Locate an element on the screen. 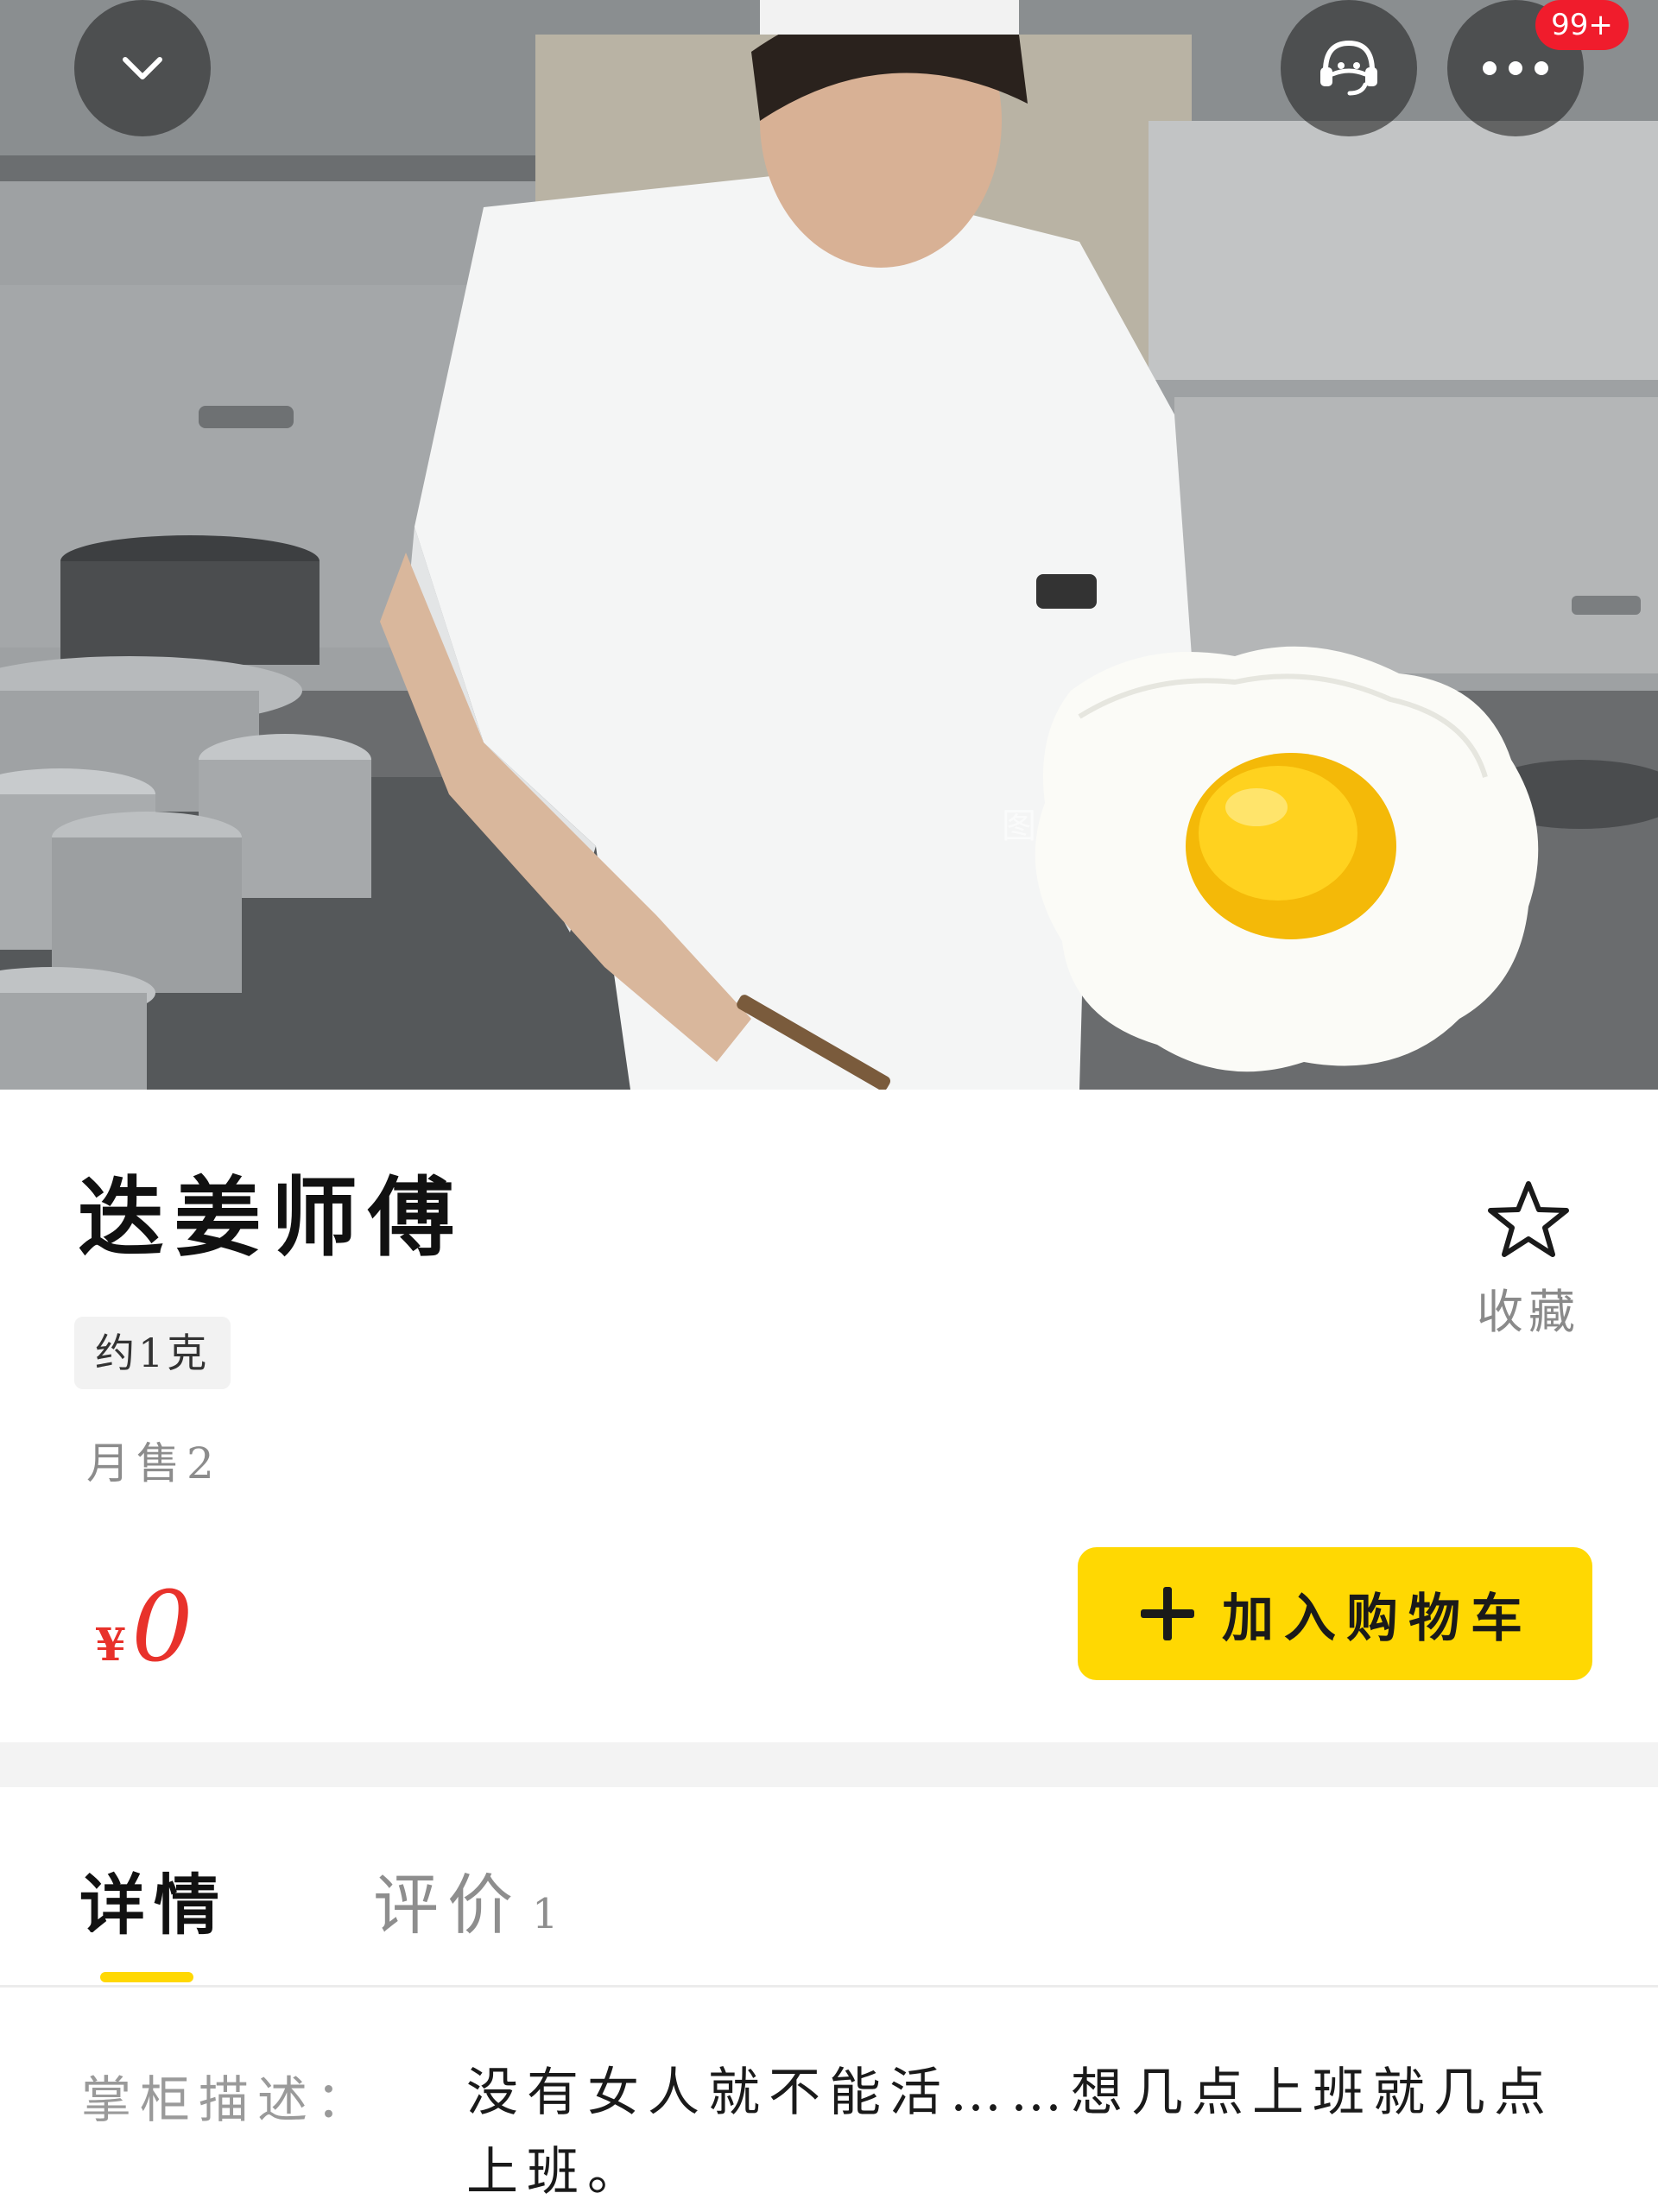 Image resolution: width=1658 pixels, height=2212 pixels. notification-badge: 99+ is located at coordinates (1582, 25).